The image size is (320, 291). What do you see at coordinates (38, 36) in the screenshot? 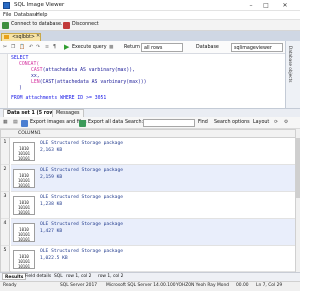
I see `tab-close-icon: ✕` at bounding box center [38, 36].